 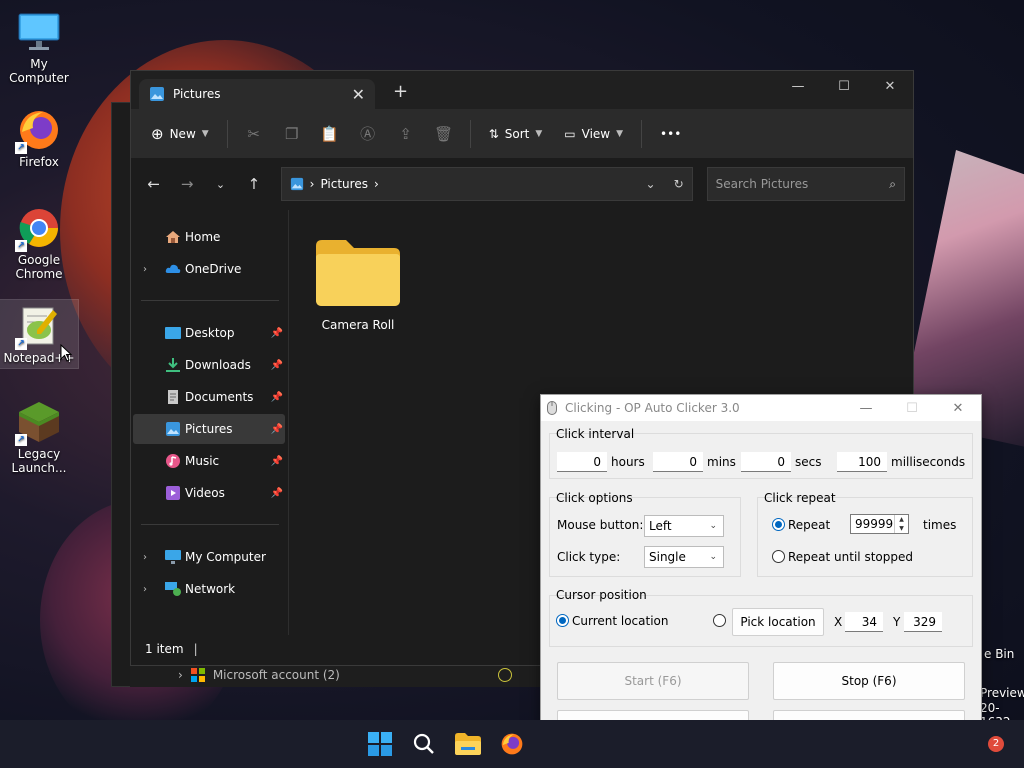 What do you see at coordinates (186, 184) in the screenshot?
I see `forward-button: →` at bounding box center [186, 184].